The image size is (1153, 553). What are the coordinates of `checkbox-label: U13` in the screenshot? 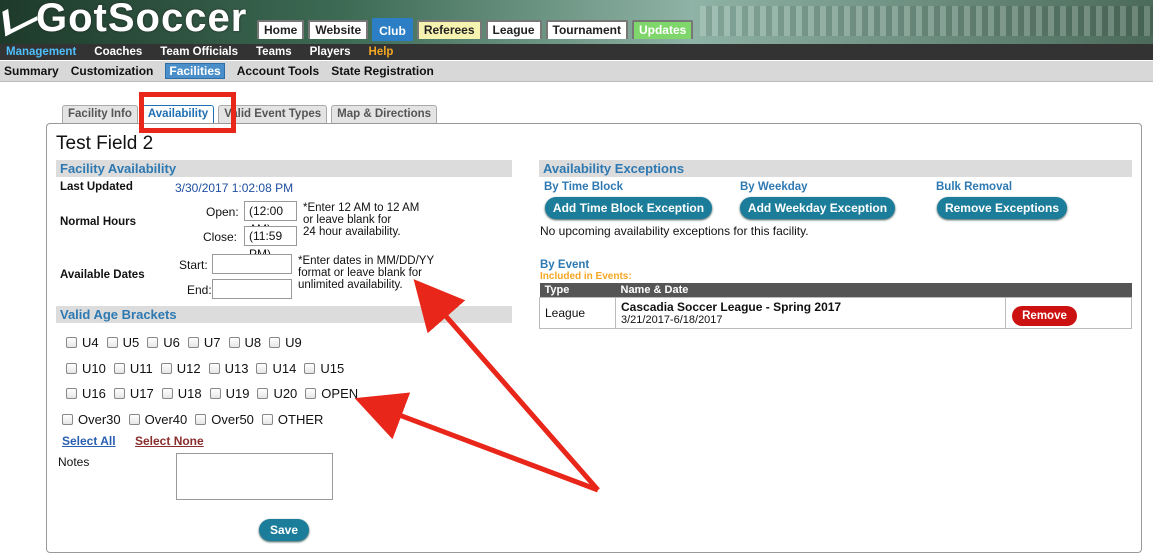 It's located at (236, 368).